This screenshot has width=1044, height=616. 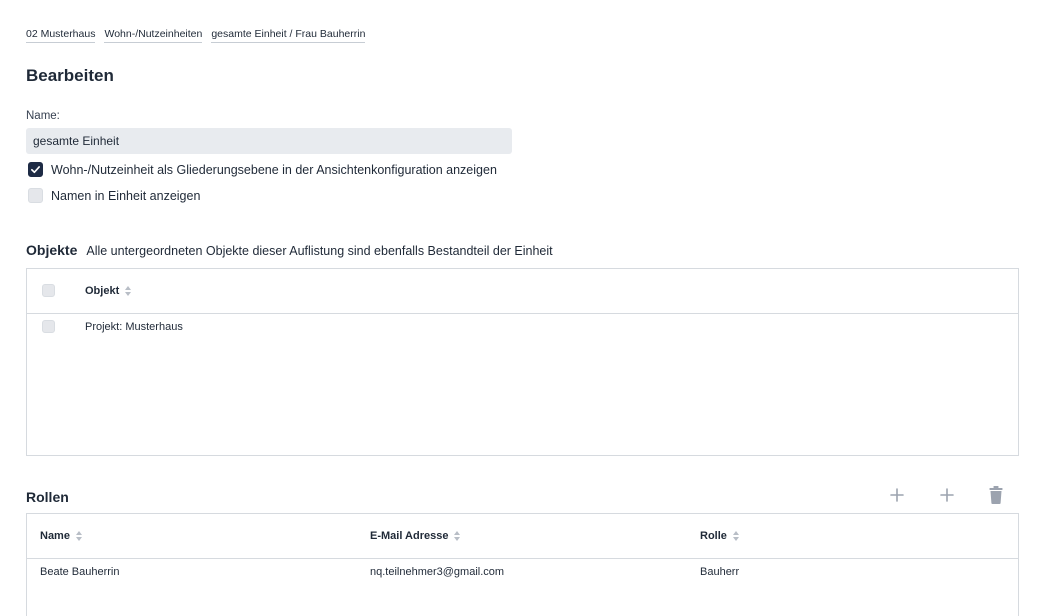 What do you see at coordinates (35, 195) in the screenshot?
I see `checkbox-namen` at bounding box center [35, 195].